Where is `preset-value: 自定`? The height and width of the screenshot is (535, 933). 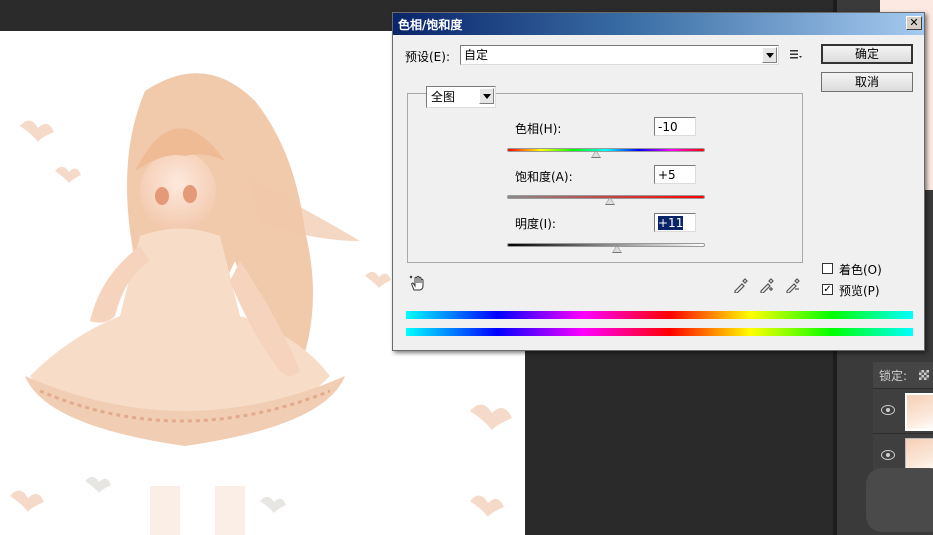 preset-value: 自定 is located at coordinates (476, 55).